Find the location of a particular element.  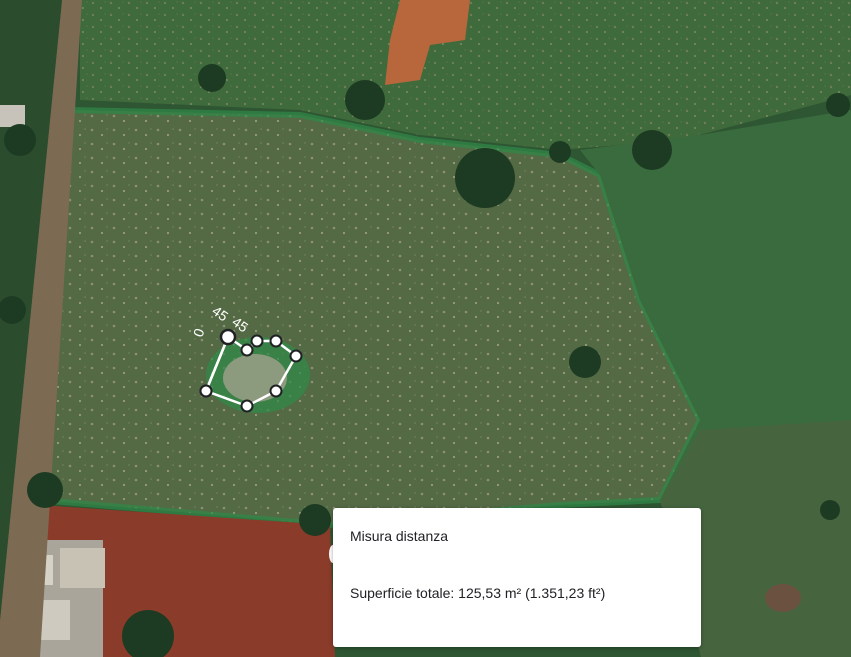

panel-title: Misura distanza is located at coordinates (399, 536).